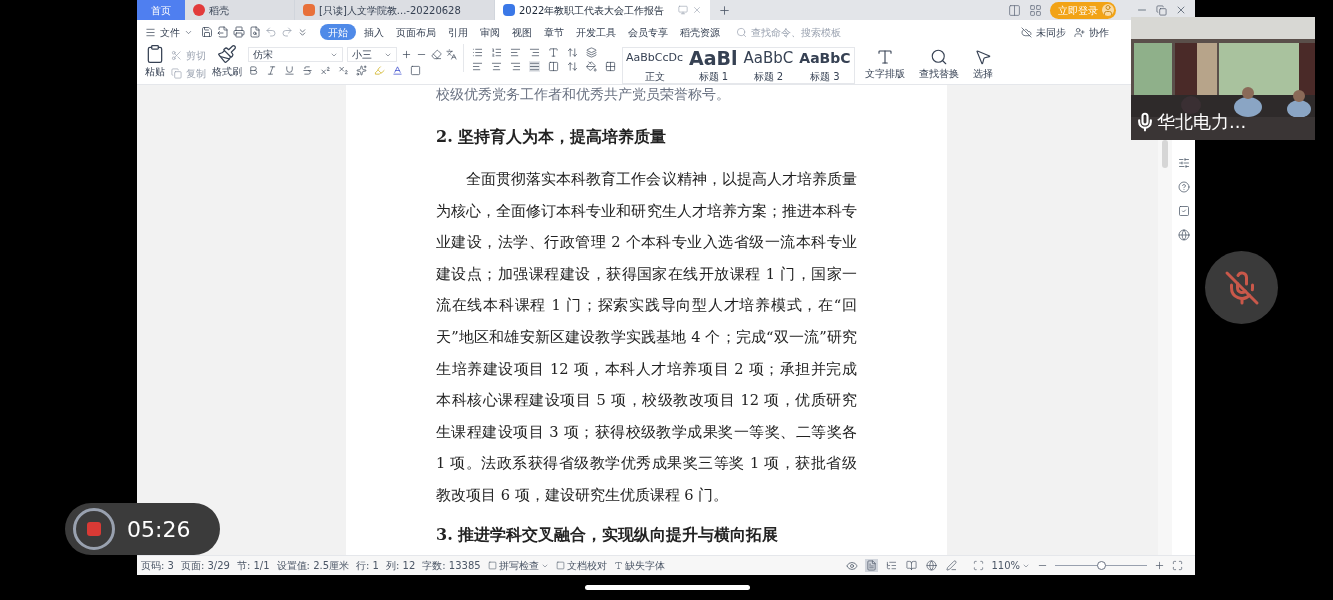 Image resolution: width=1333 pixels, height=600 pixels. I want to click on font-select: 仿宋, so click(295, 54).